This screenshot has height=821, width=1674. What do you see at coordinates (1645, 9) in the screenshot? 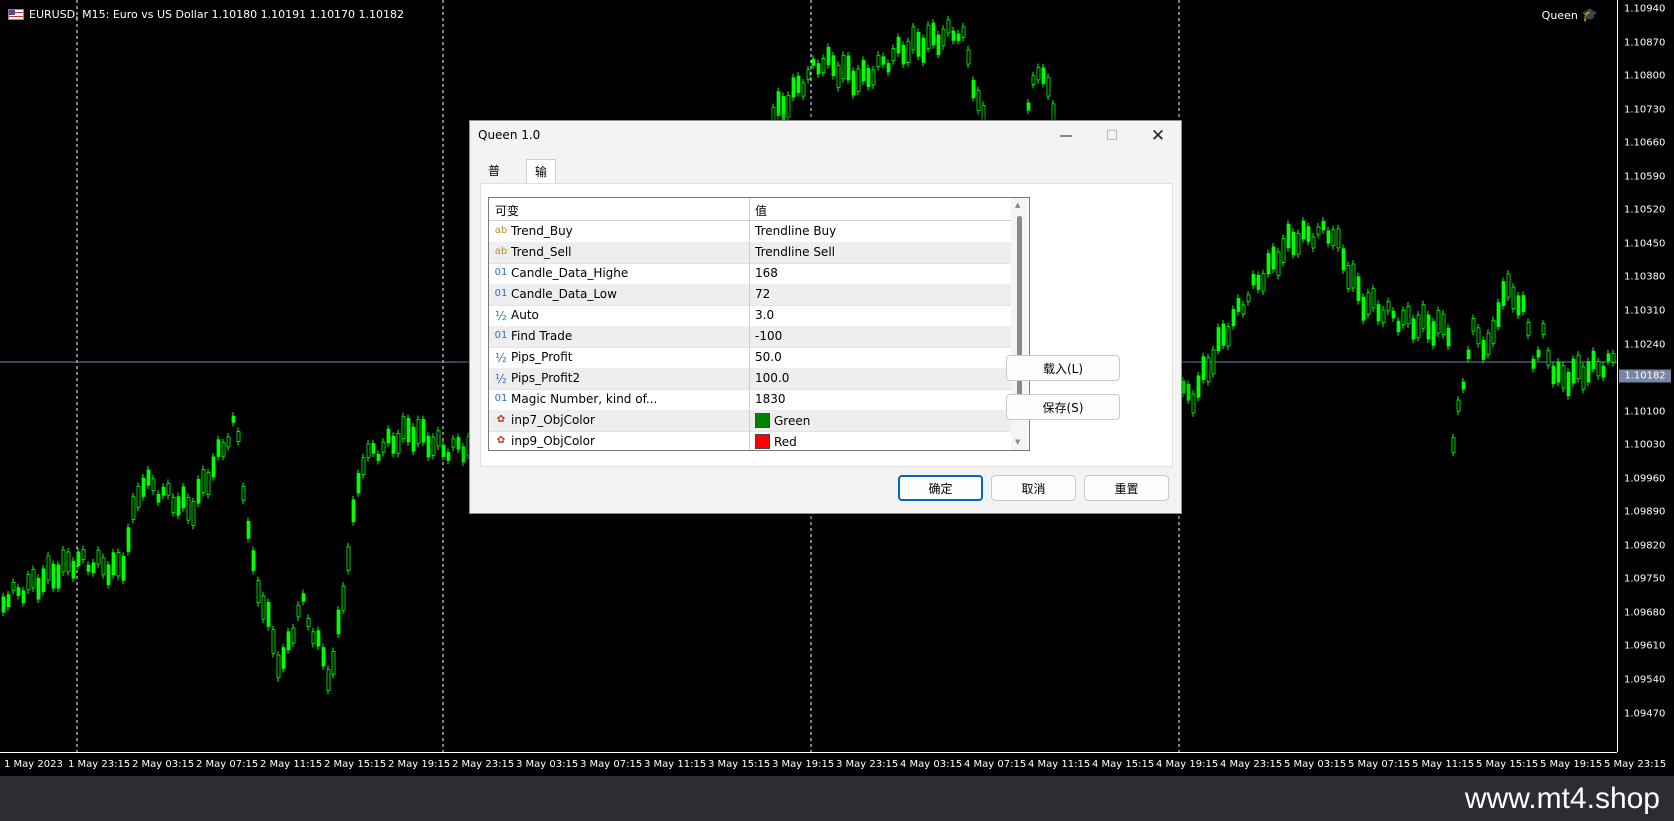
I see `price-tick-label: 1.10940` at bounding box center [1645, 9].